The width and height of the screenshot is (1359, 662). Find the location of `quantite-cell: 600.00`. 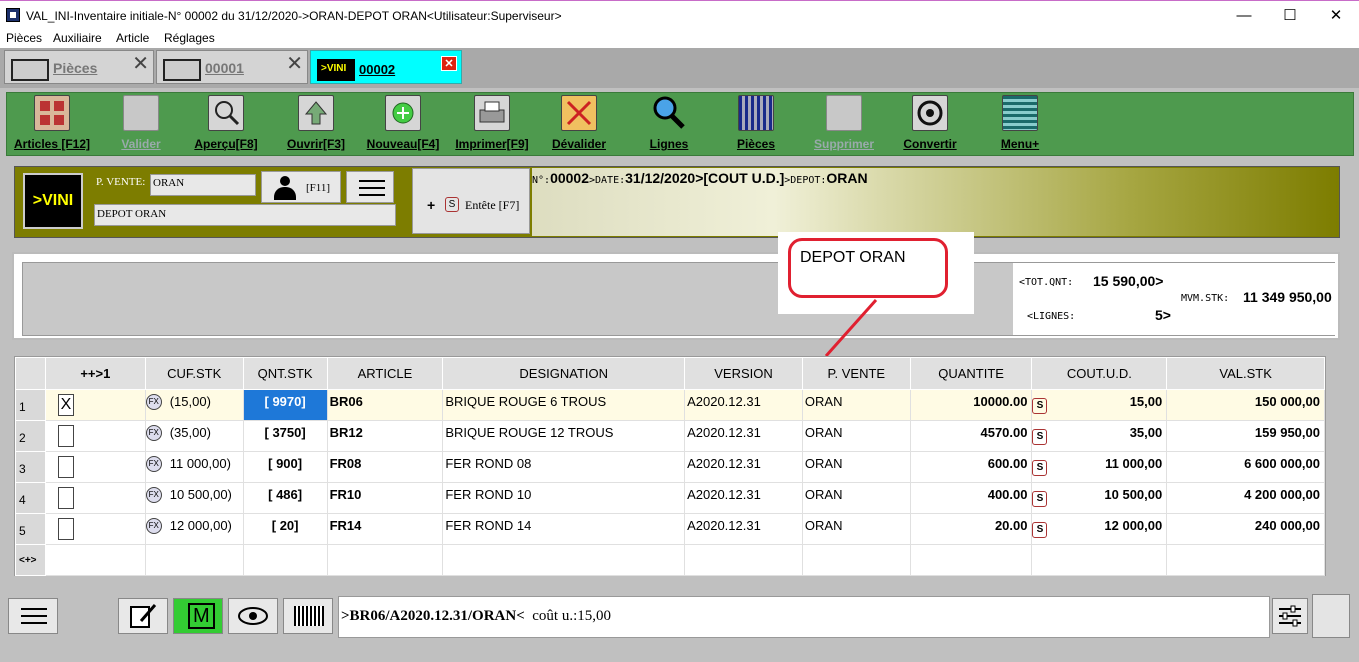

quantite-cell: 600.00 is located at coordinates (971, 467).